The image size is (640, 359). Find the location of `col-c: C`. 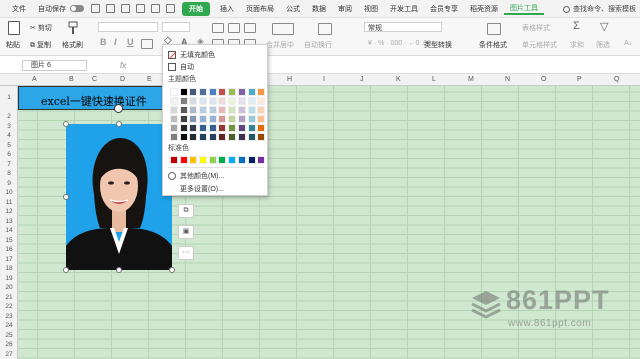

col-c: C is located at coordinates (94, 79).